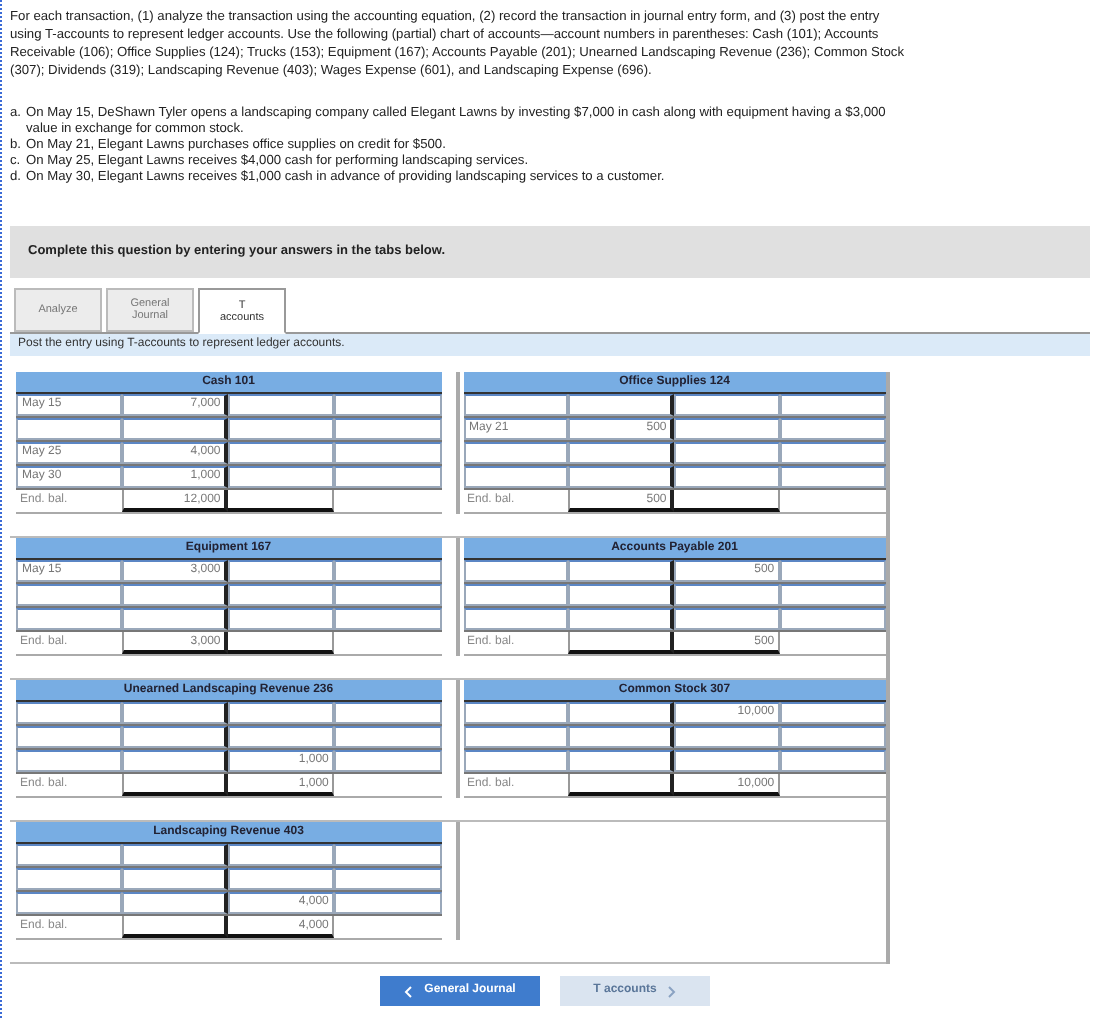 This screenshot has height=1018, width=1120. Describe the element at coordinates (672, 991) in the screenshot. I see `chevron-right-icon` at that location.